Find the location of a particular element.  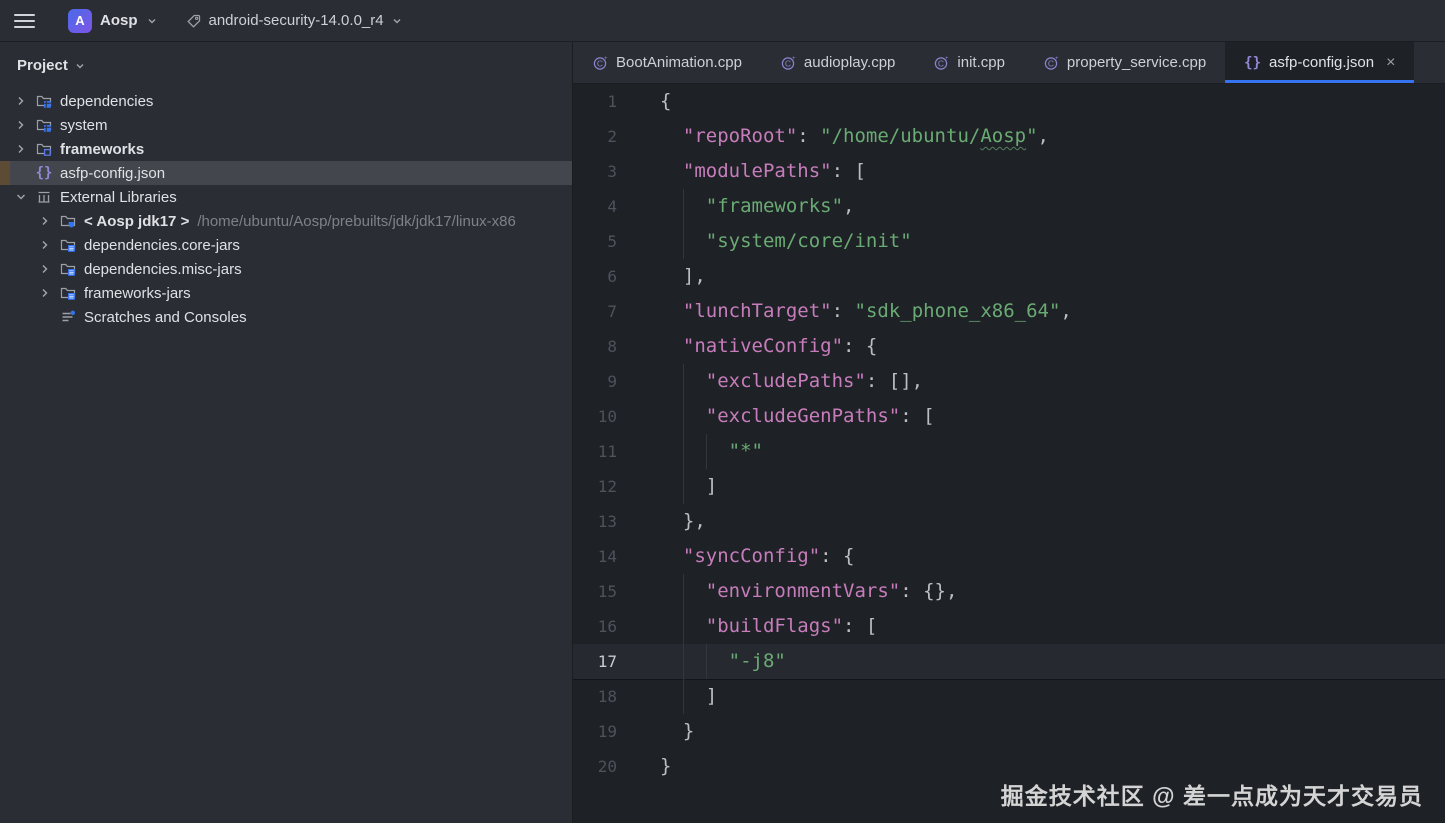

code-text: "excludeGenPaths": [ is located at coordinates (820, 416).